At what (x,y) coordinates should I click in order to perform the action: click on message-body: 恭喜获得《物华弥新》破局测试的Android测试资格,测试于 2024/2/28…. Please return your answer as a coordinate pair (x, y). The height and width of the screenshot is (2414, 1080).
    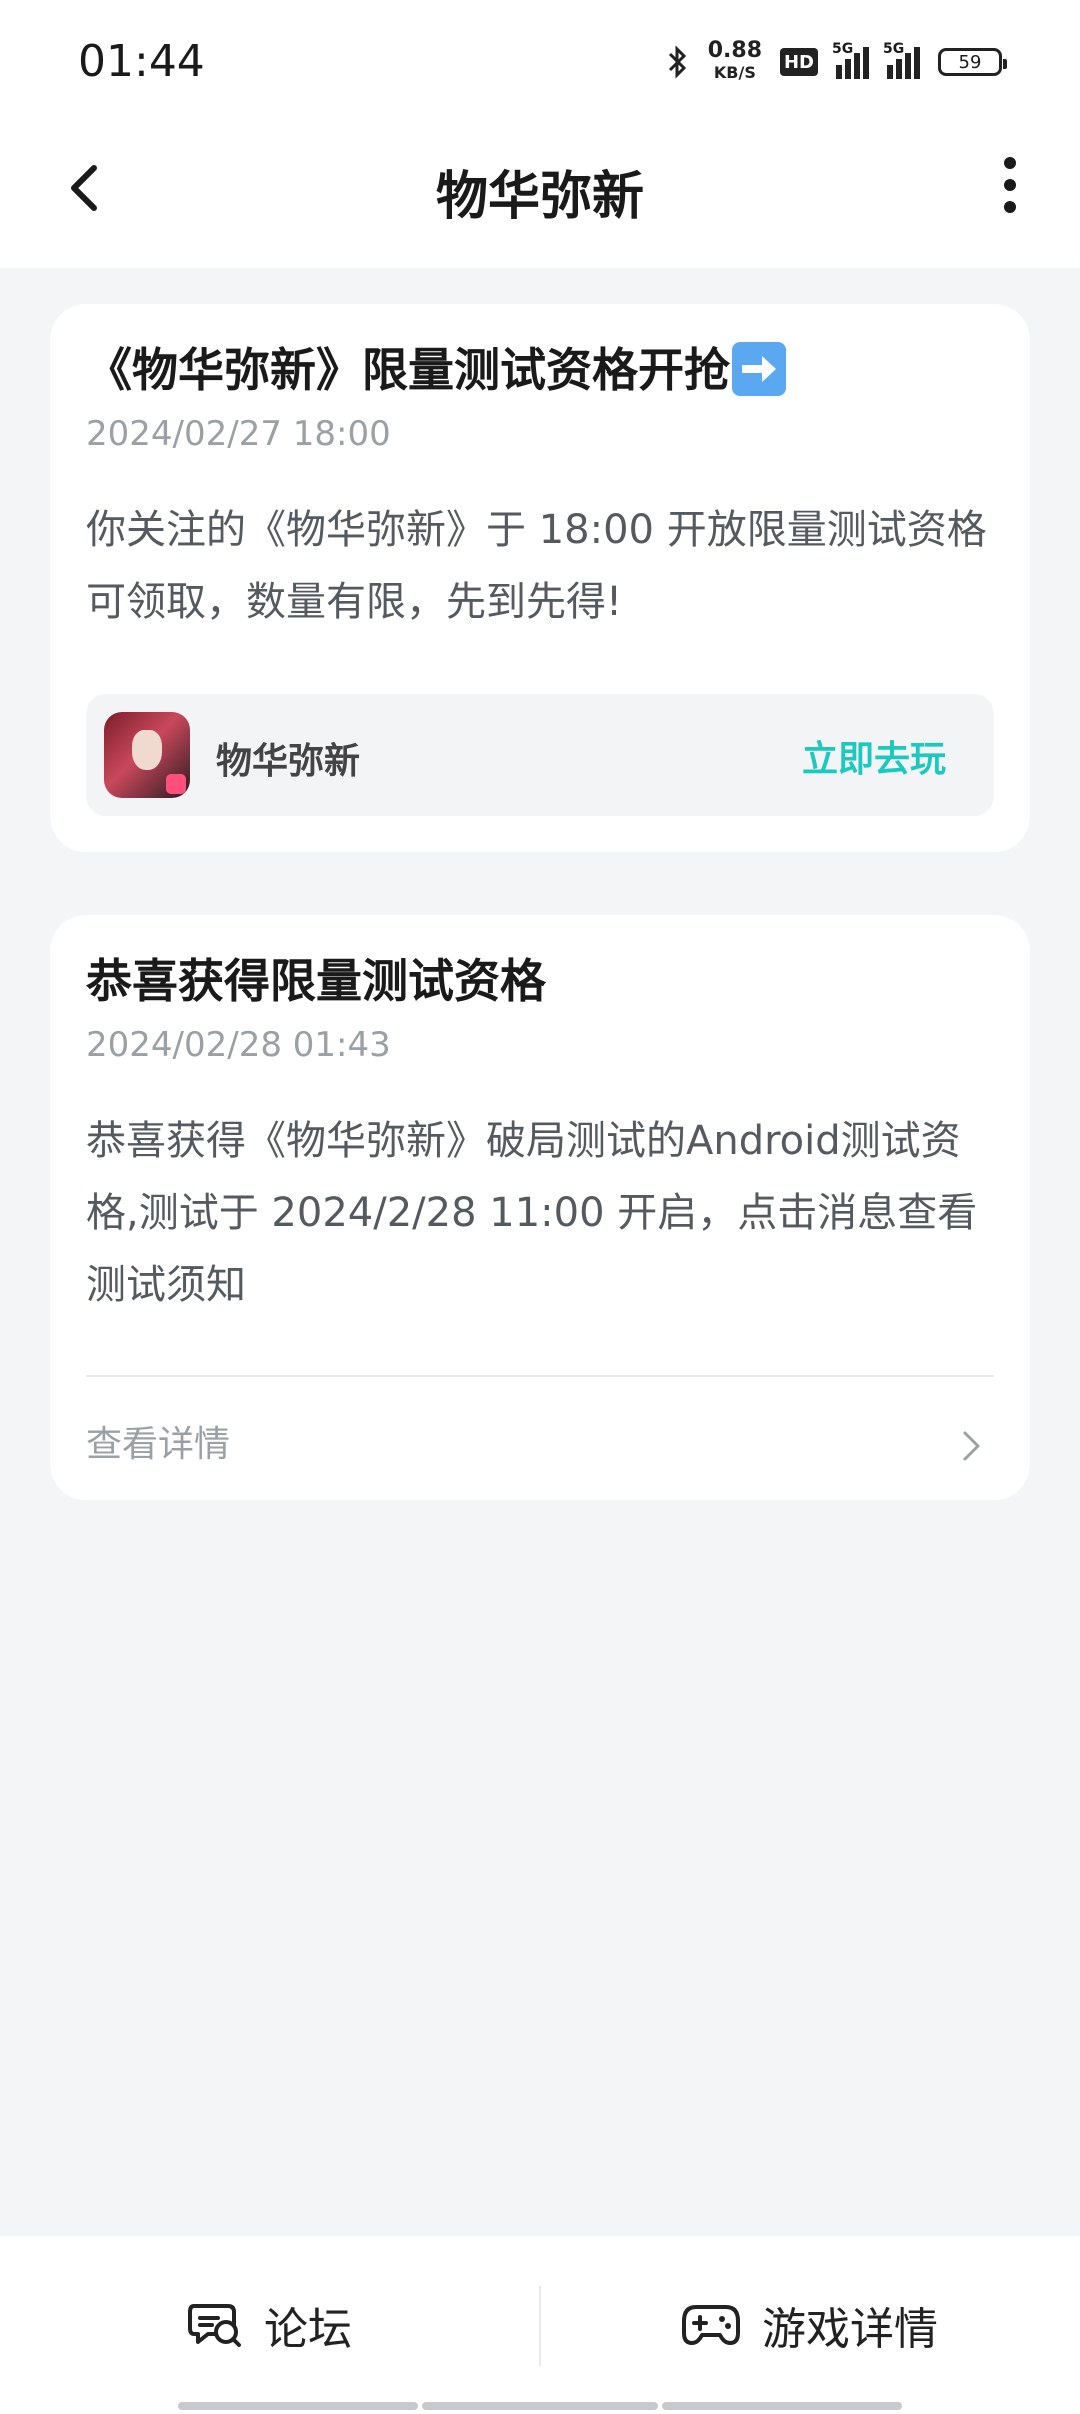
    Looking at the image, I should click on (532, 1213).